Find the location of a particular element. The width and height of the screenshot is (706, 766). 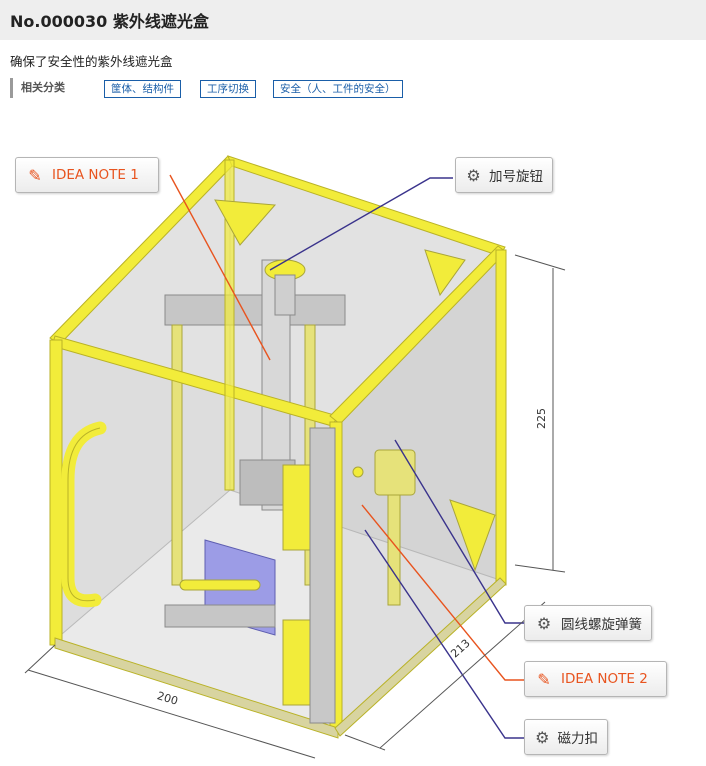

tag-safety: 安全（人、工件的安全） is located at coordinates (338, 89).